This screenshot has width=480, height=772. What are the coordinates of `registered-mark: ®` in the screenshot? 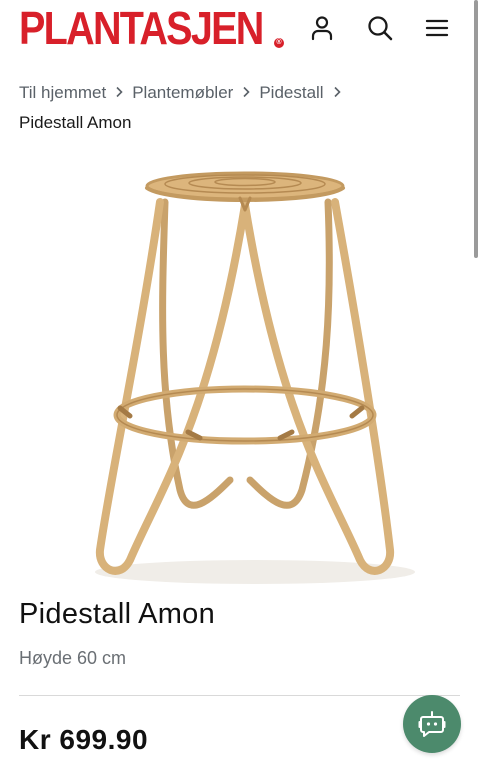 It's located at (279, 43).